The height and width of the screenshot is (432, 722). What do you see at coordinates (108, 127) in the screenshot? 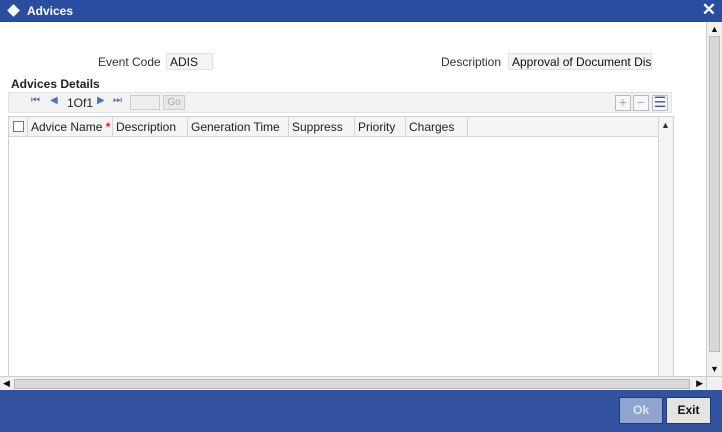
I see `required-marker: *` at bounding box center [108, 127].